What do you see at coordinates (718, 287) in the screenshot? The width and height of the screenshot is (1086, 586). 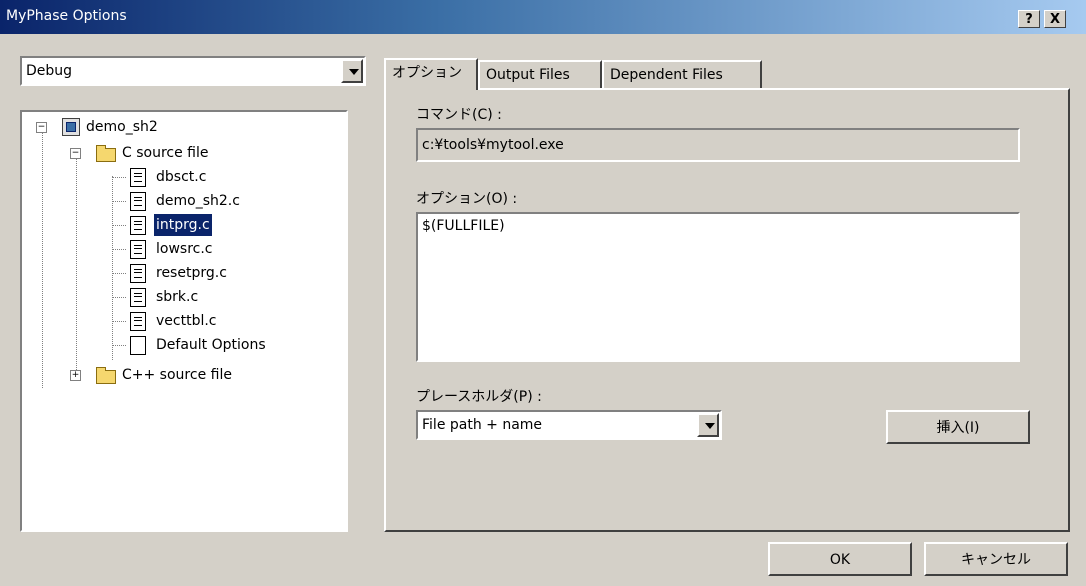 I see `options-textarea: $(FULLFILE)` at bounding box center [718, 287].